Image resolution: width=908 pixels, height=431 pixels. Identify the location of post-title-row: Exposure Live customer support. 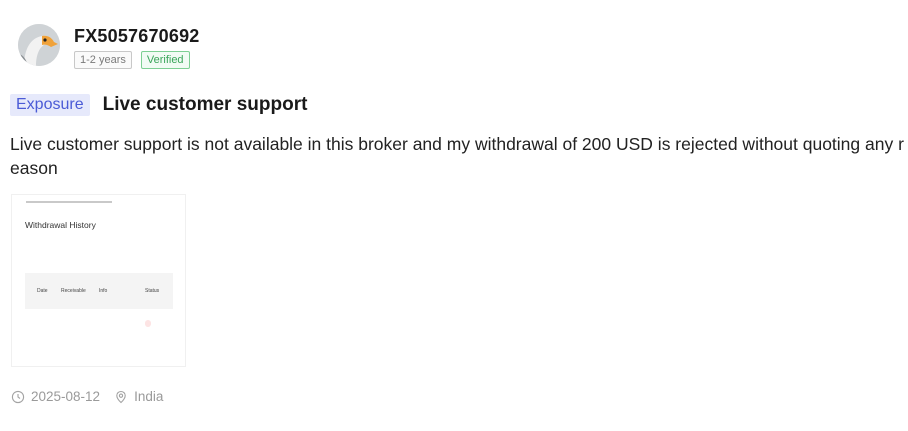
(158, 105).